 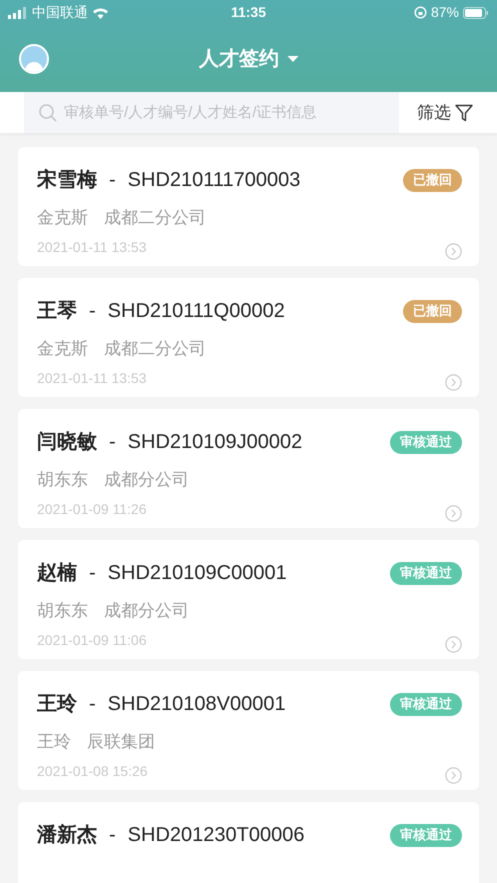 I want to click on signal-icon, so click(x=18, y=12).